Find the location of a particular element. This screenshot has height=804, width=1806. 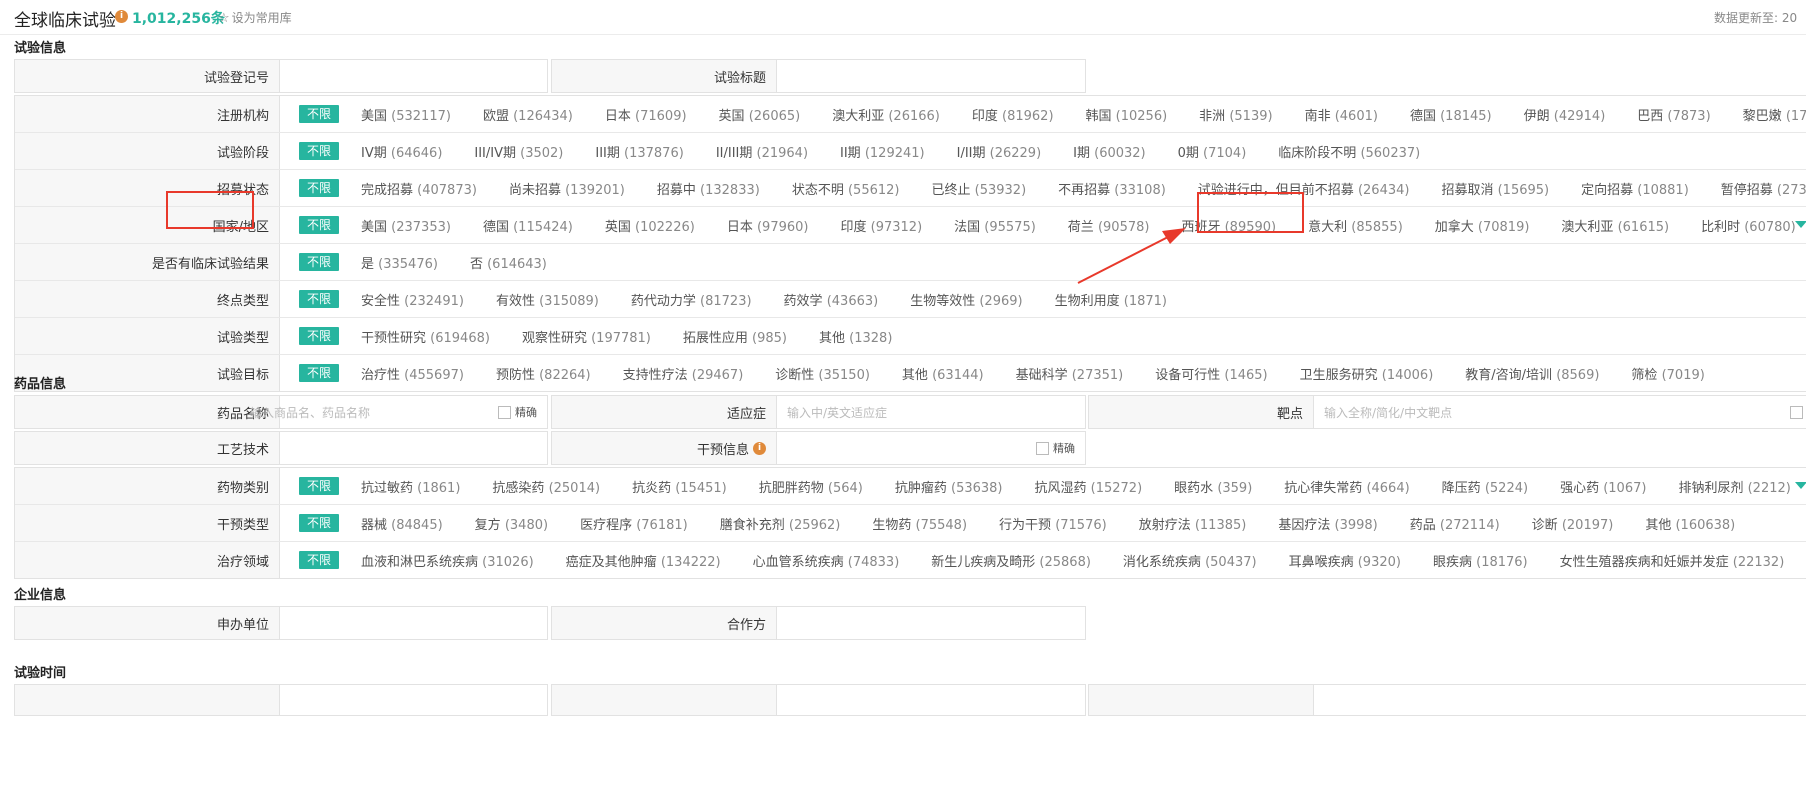

filter-option: 日本 (97960) is located at coordinates (768, 225).